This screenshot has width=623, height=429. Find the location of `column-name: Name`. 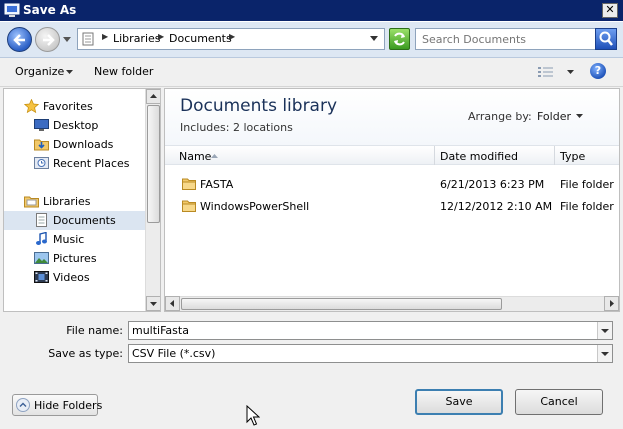

column-name: Name is located at coordinates (195, 156).